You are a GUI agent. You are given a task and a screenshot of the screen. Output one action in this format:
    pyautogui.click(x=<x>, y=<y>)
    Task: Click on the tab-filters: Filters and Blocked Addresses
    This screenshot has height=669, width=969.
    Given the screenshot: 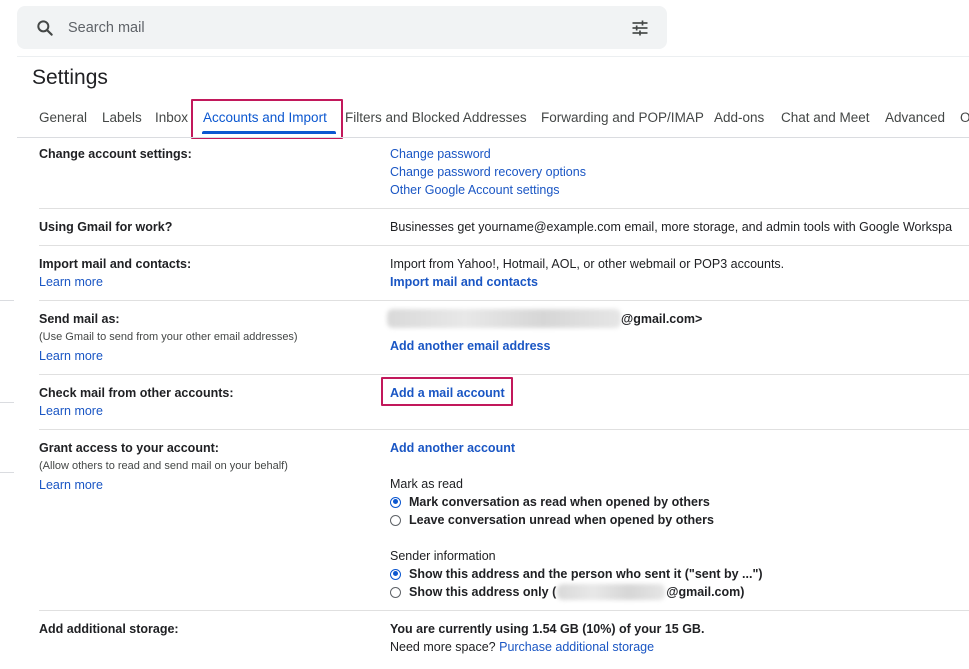 What is the action you would take?
    pyautogui.click(x=436, y=118)
    